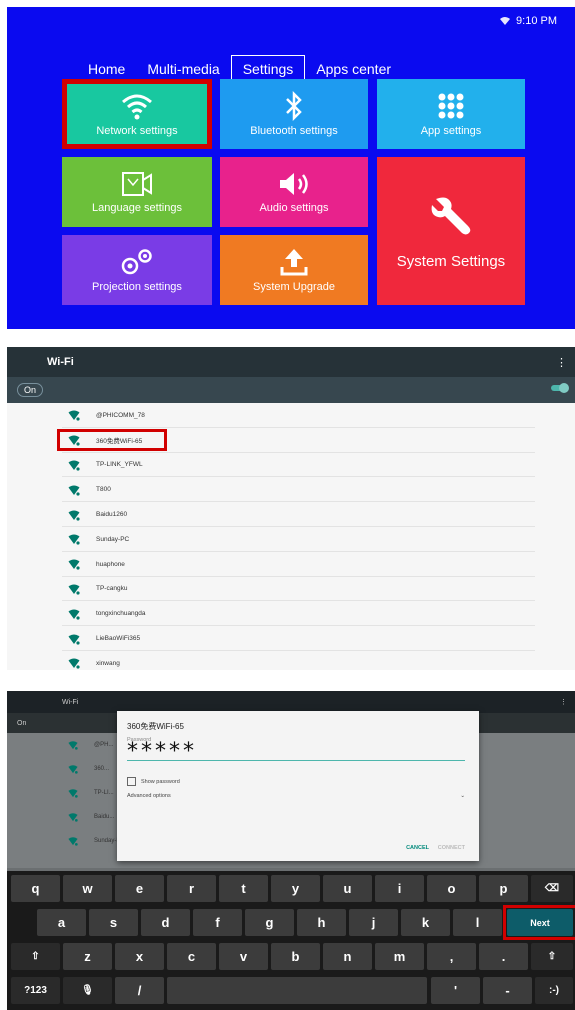 The height and width of the screenshot is (1010, 575). I want to click on key-comma: ,, so click(451, 956).